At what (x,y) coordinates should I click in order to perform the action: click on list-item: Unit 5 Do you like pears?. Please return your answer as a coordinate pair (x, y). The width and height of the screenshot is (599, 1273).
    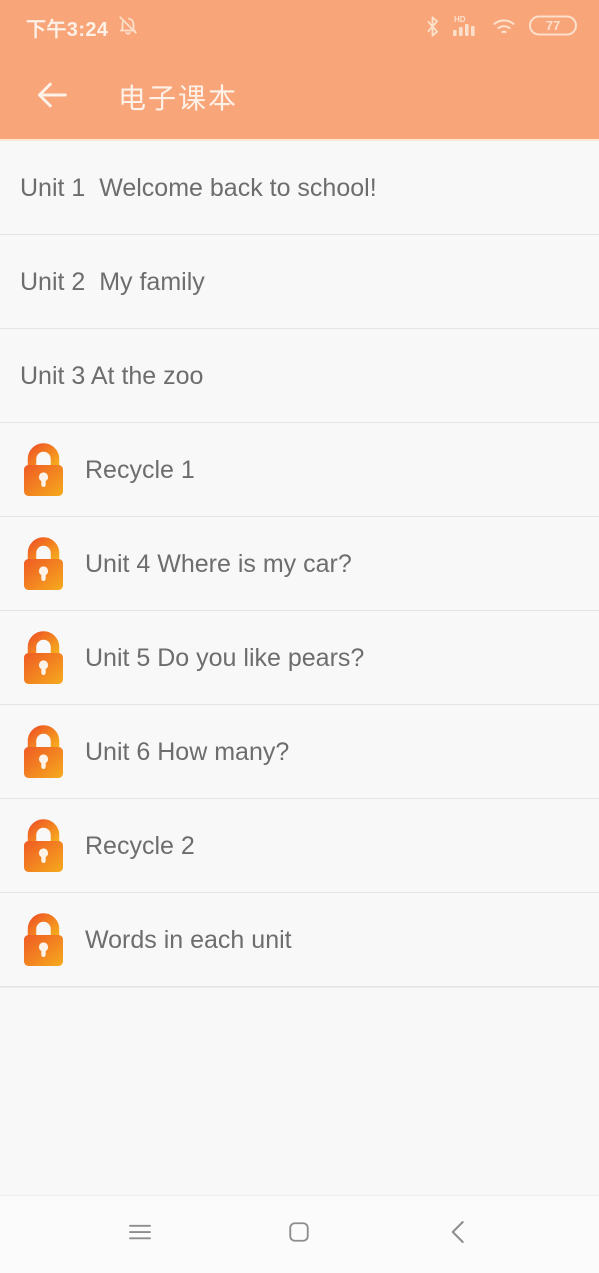
    Looking at the image, I should click on (299, 658).